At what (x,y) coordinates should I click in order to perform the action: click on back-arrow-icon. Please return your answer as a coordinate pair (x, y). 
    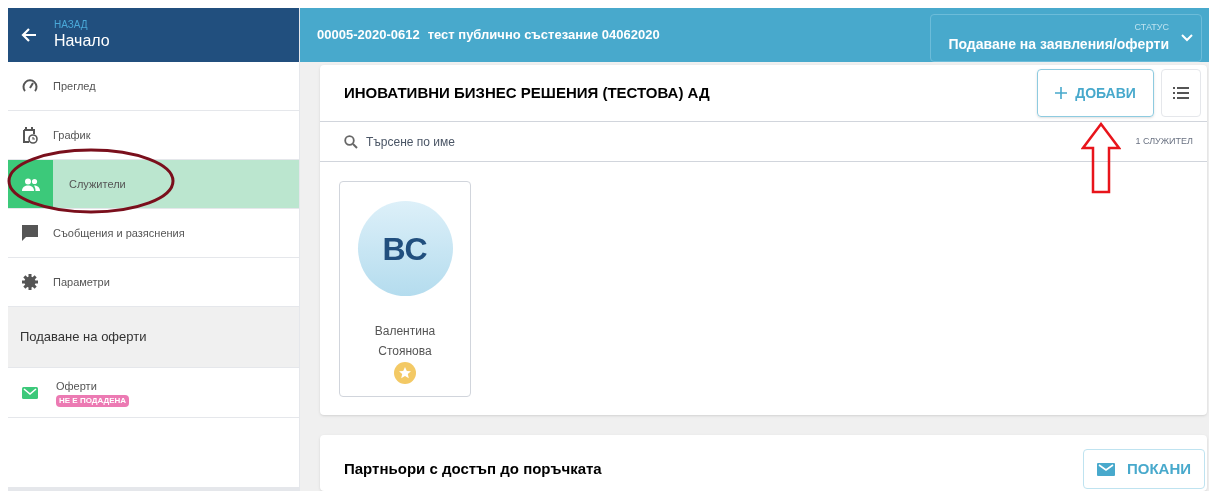
    Looking at the image, I should click on (29, 35).